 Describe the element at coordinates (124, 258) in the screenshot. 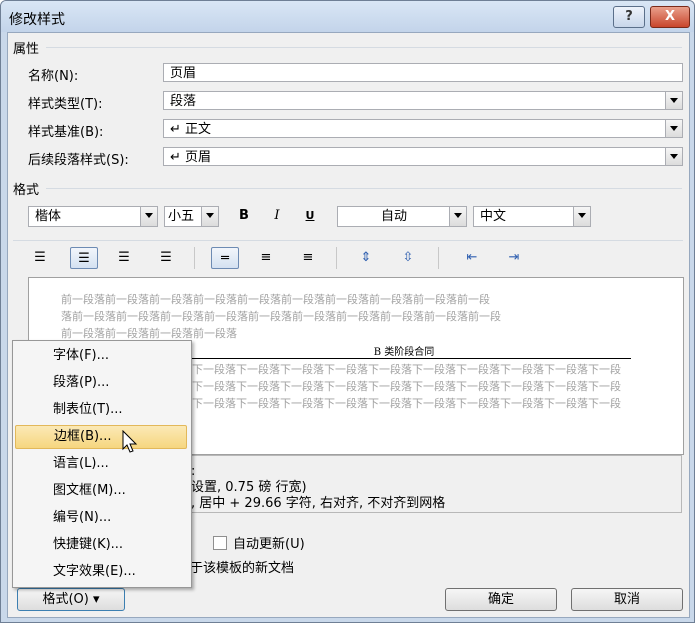

I see `align-right-icon: ☰` at that location.